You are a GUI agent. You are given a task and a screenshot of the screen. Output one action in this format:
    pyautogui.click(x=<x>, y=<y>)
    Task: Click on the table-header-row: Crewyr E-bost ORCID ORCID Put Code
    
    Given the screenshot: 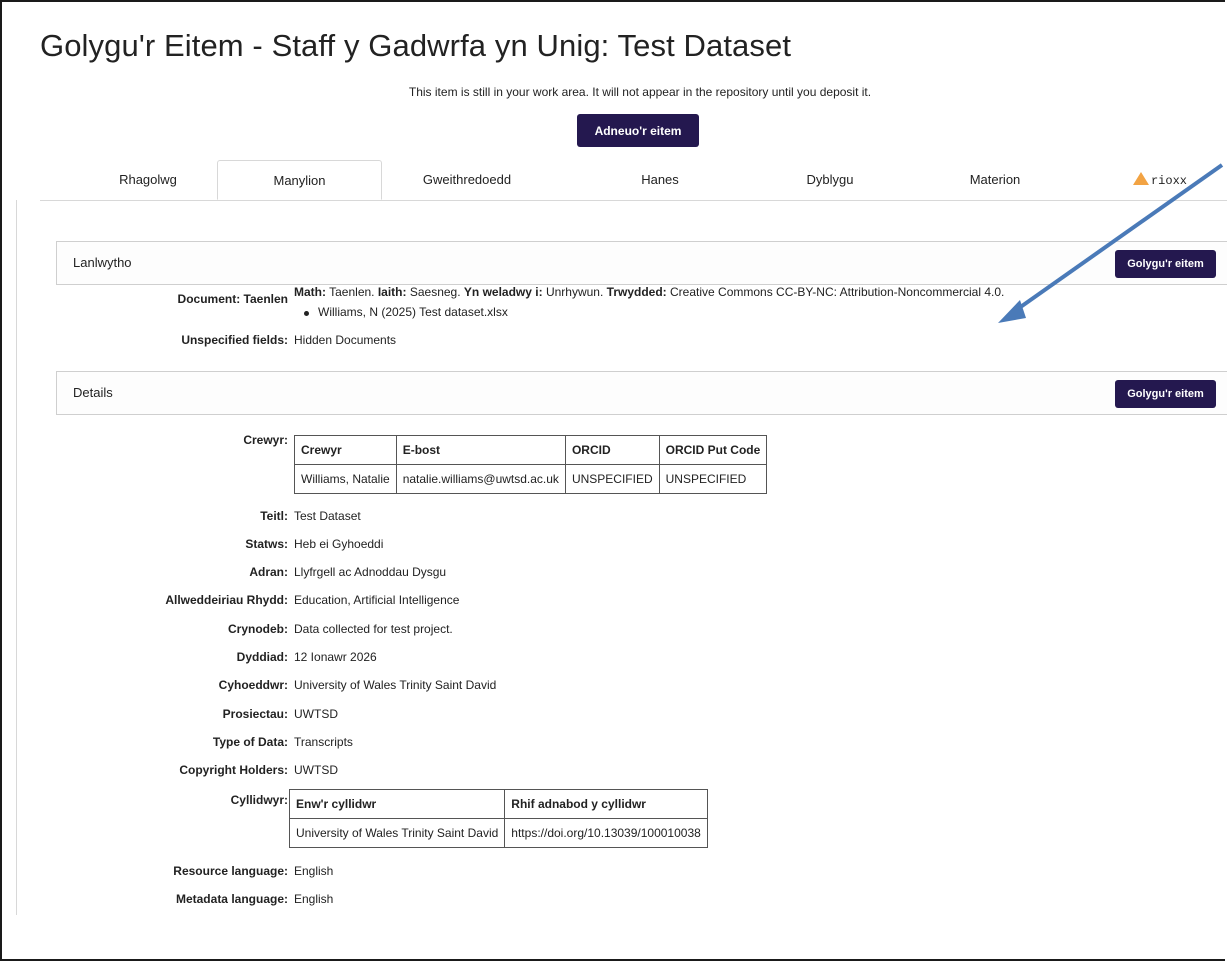 What is the action you would take?
    pyautogui.click(x=531, y=450)
    